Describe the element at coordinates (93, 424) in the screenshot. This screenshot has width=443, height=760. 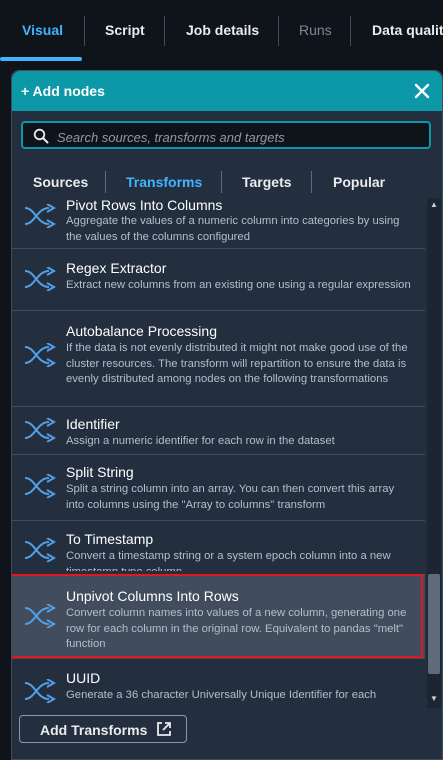
I see `item-title: Identifier` at that location.